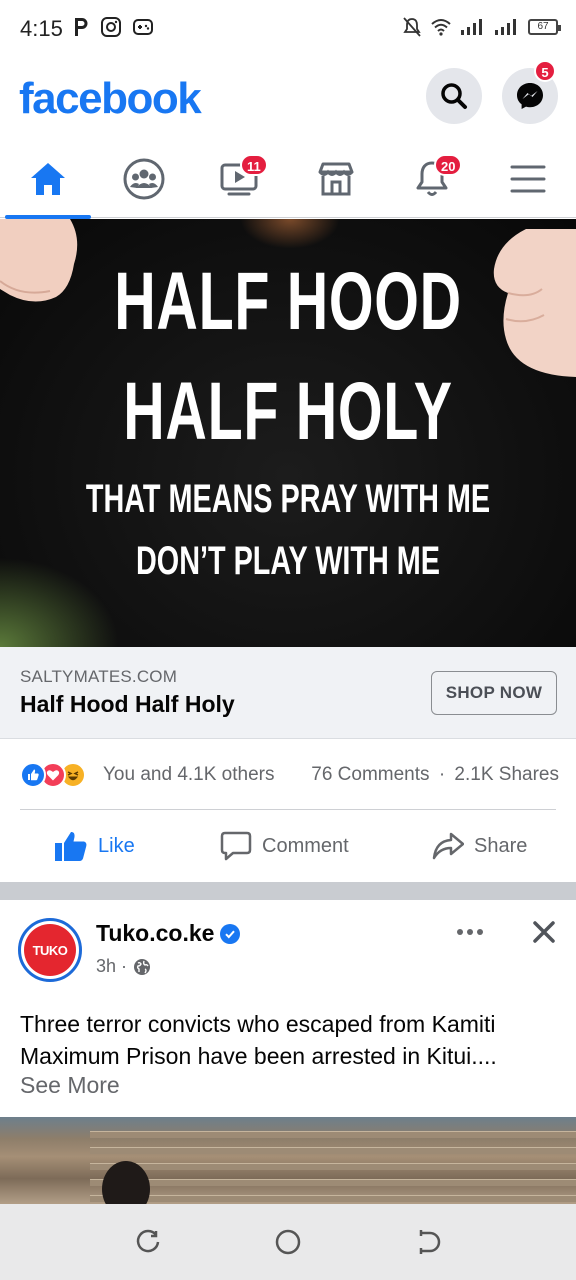  I want to click on reactions-count: You and 4.1K others, so click(189, 775).